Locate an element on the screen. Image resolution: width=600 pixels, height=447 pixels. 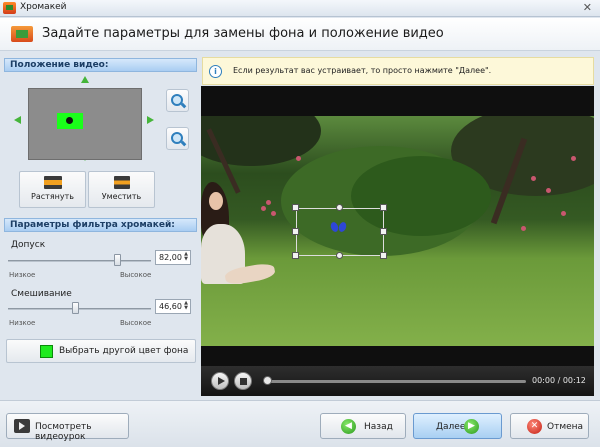
cancel-icon: ✕ is located at coordinates (534, 426).